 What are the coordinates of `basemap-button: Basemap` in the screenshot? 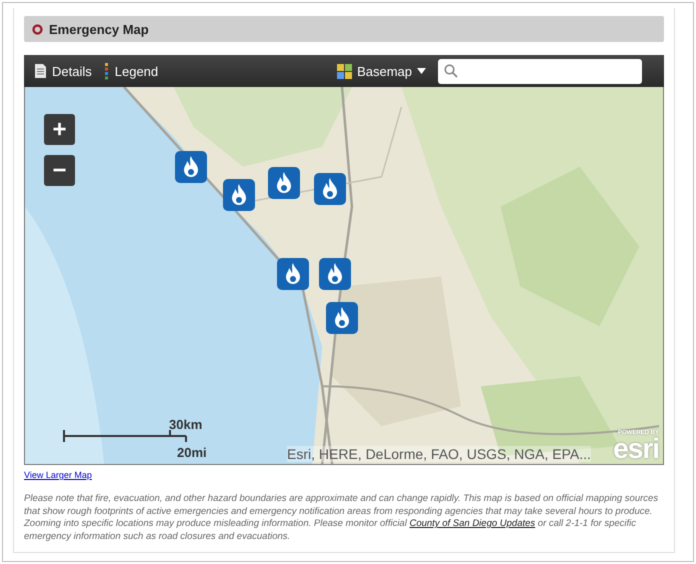 It's located at (381, 71).